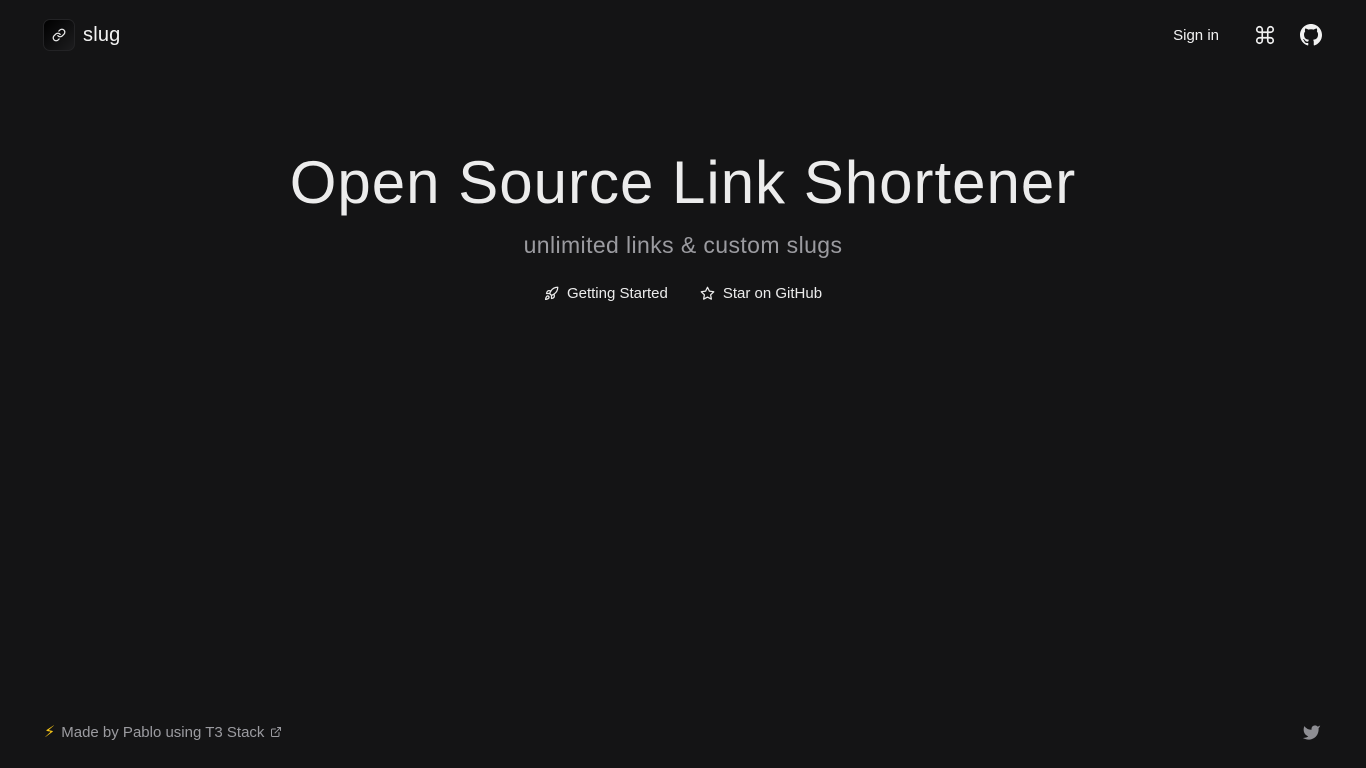 The width and height of the screenshot is (1366, 768). I want to click on cta-row: Getting Started Star on GitHub, so click(683, 293).